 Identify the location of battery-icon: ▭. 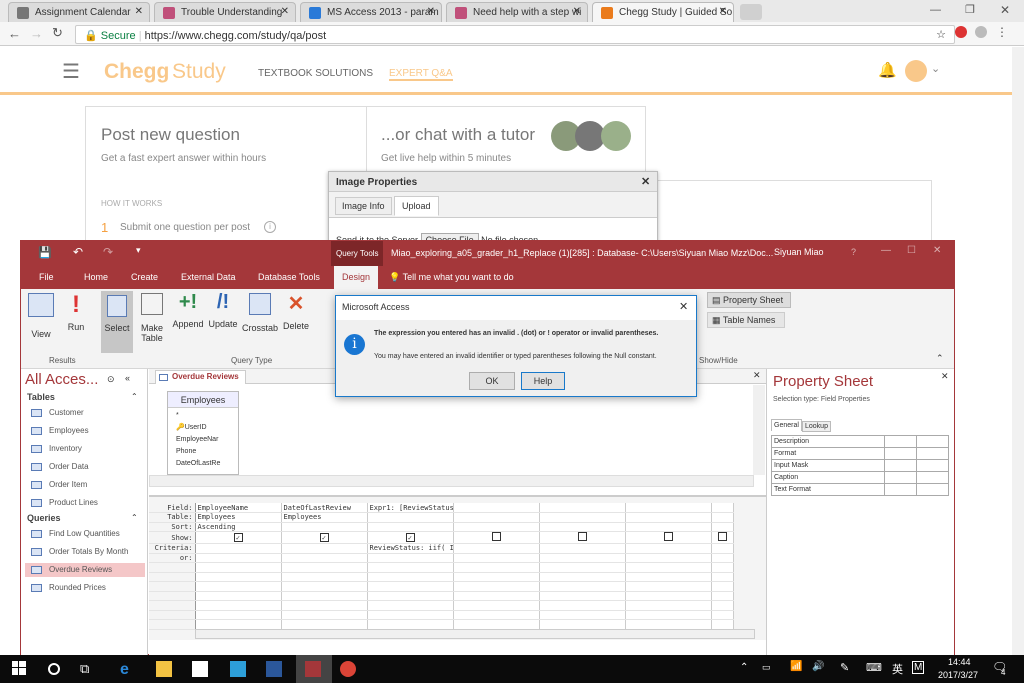
(766, 667).